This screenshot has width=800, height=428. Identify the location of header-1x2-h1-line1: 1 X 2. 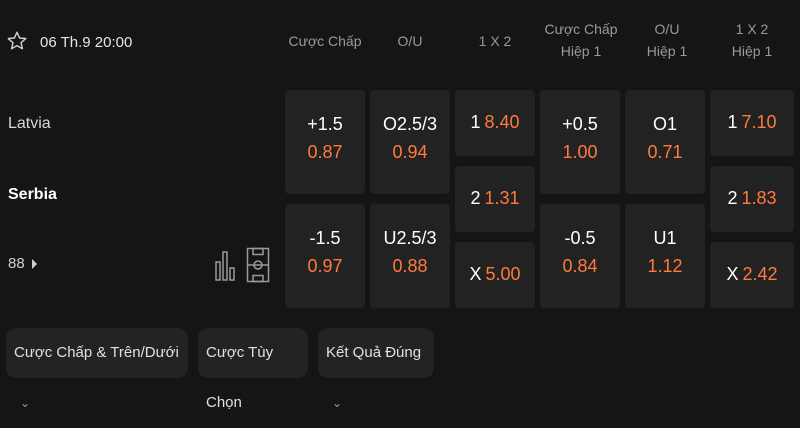
(752, 29).